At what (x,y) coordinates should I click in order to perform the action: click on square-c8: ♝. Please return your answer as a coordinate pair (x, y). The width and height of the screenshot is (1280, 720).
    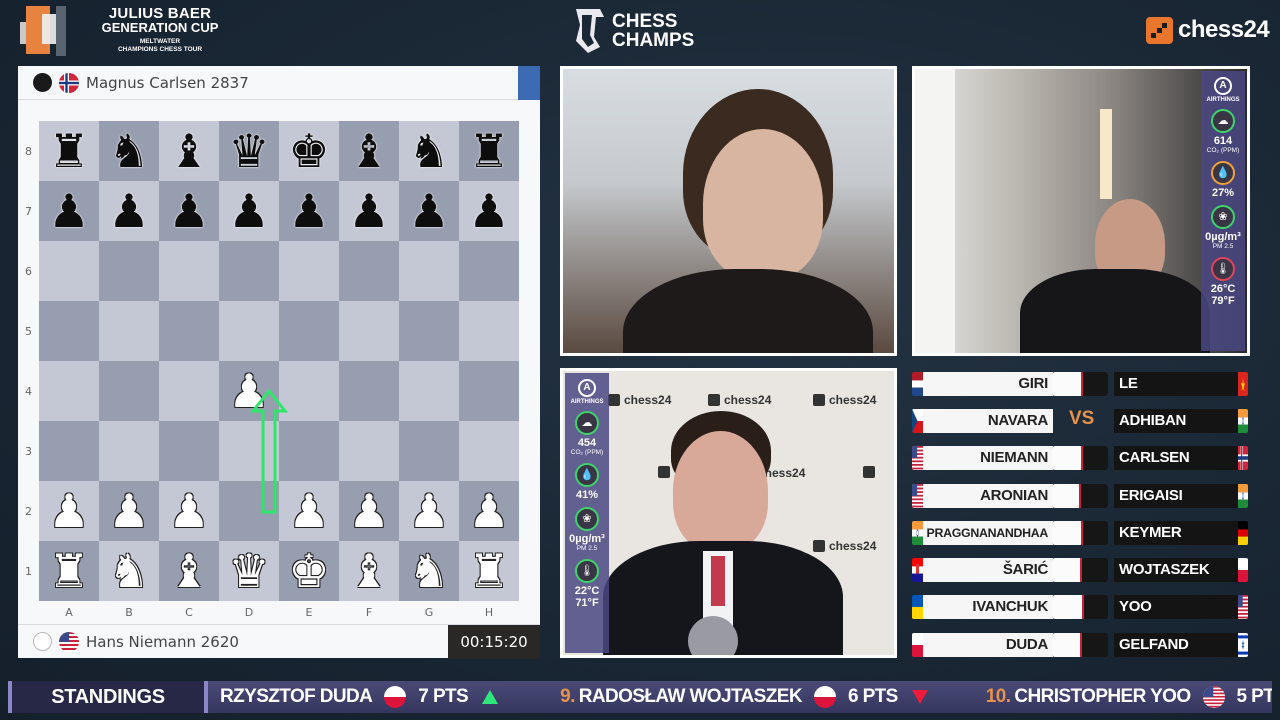
    Looking at the image, I should click on (189, 151).